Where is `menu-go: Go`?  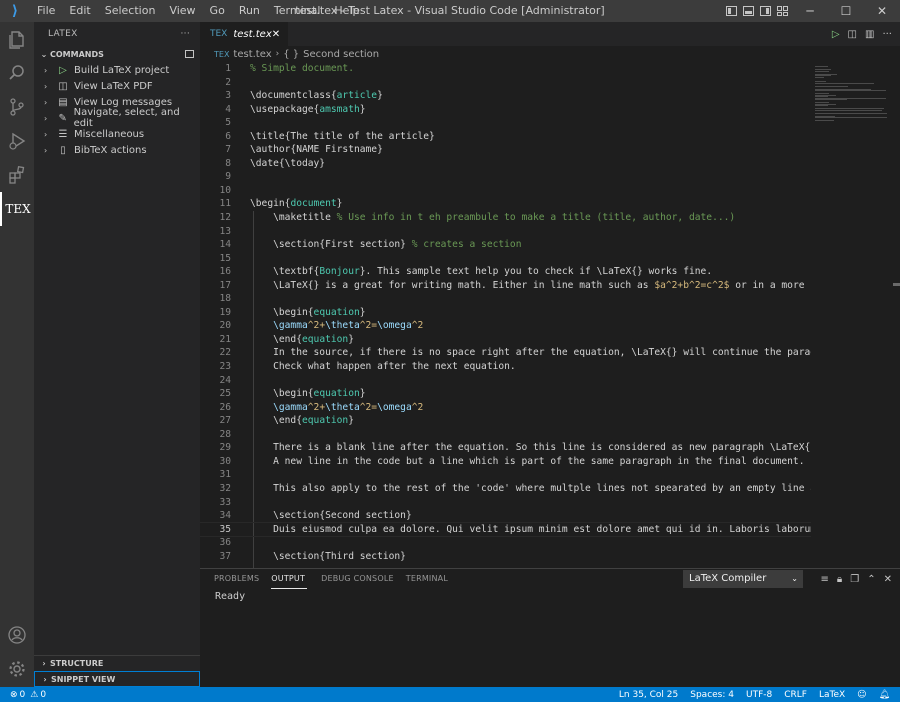
menu-go: Go is located at coordinates (217, 11).